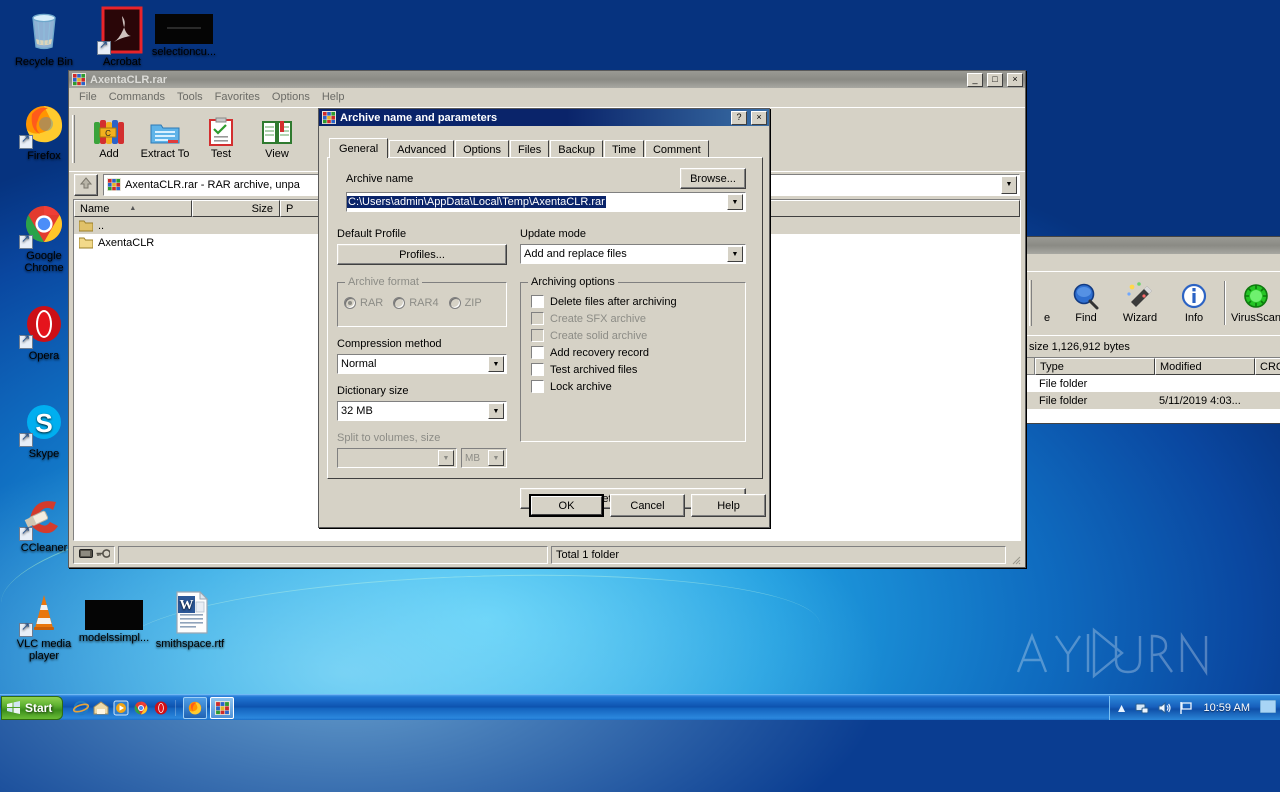  I want to click on toolbar-item-find: Find, so click(1086, 302).